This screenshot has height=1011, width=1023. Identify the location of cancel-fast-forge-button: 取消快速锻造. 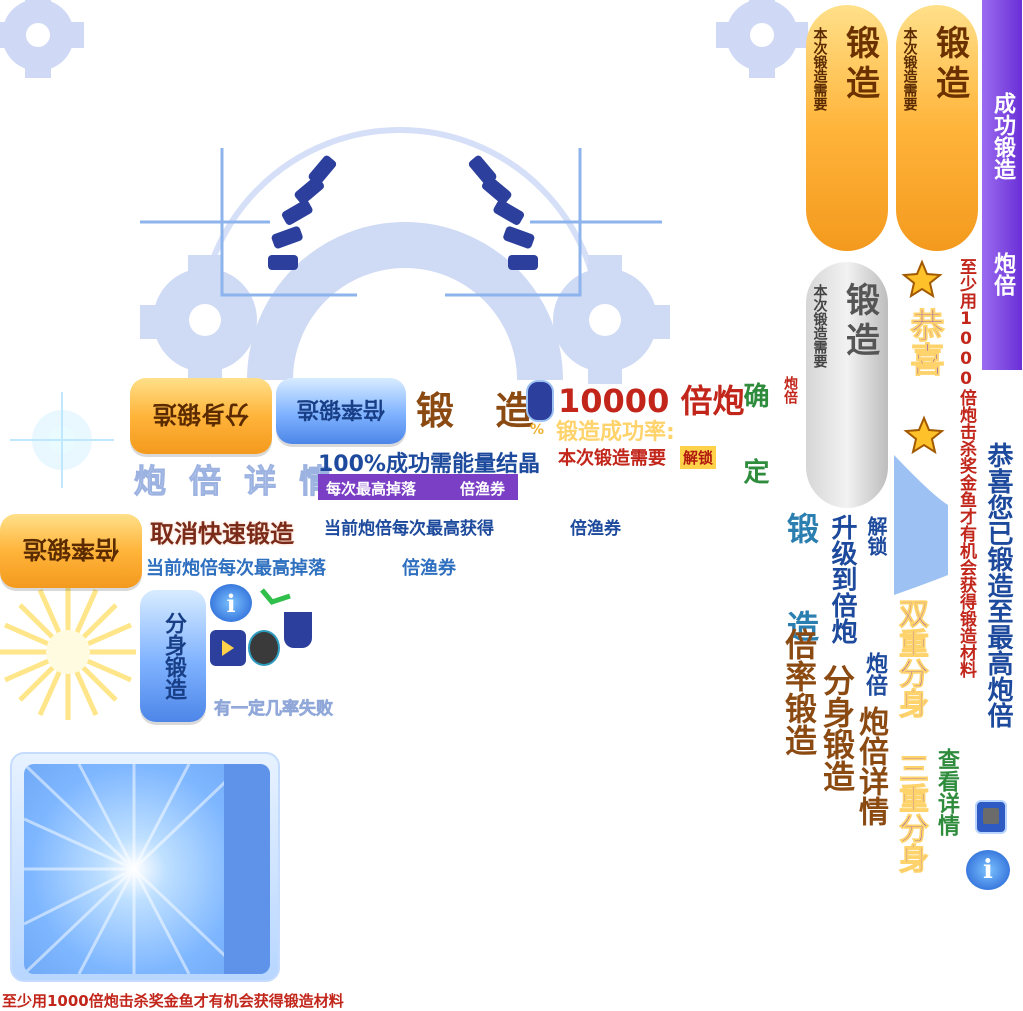
(222, 531).